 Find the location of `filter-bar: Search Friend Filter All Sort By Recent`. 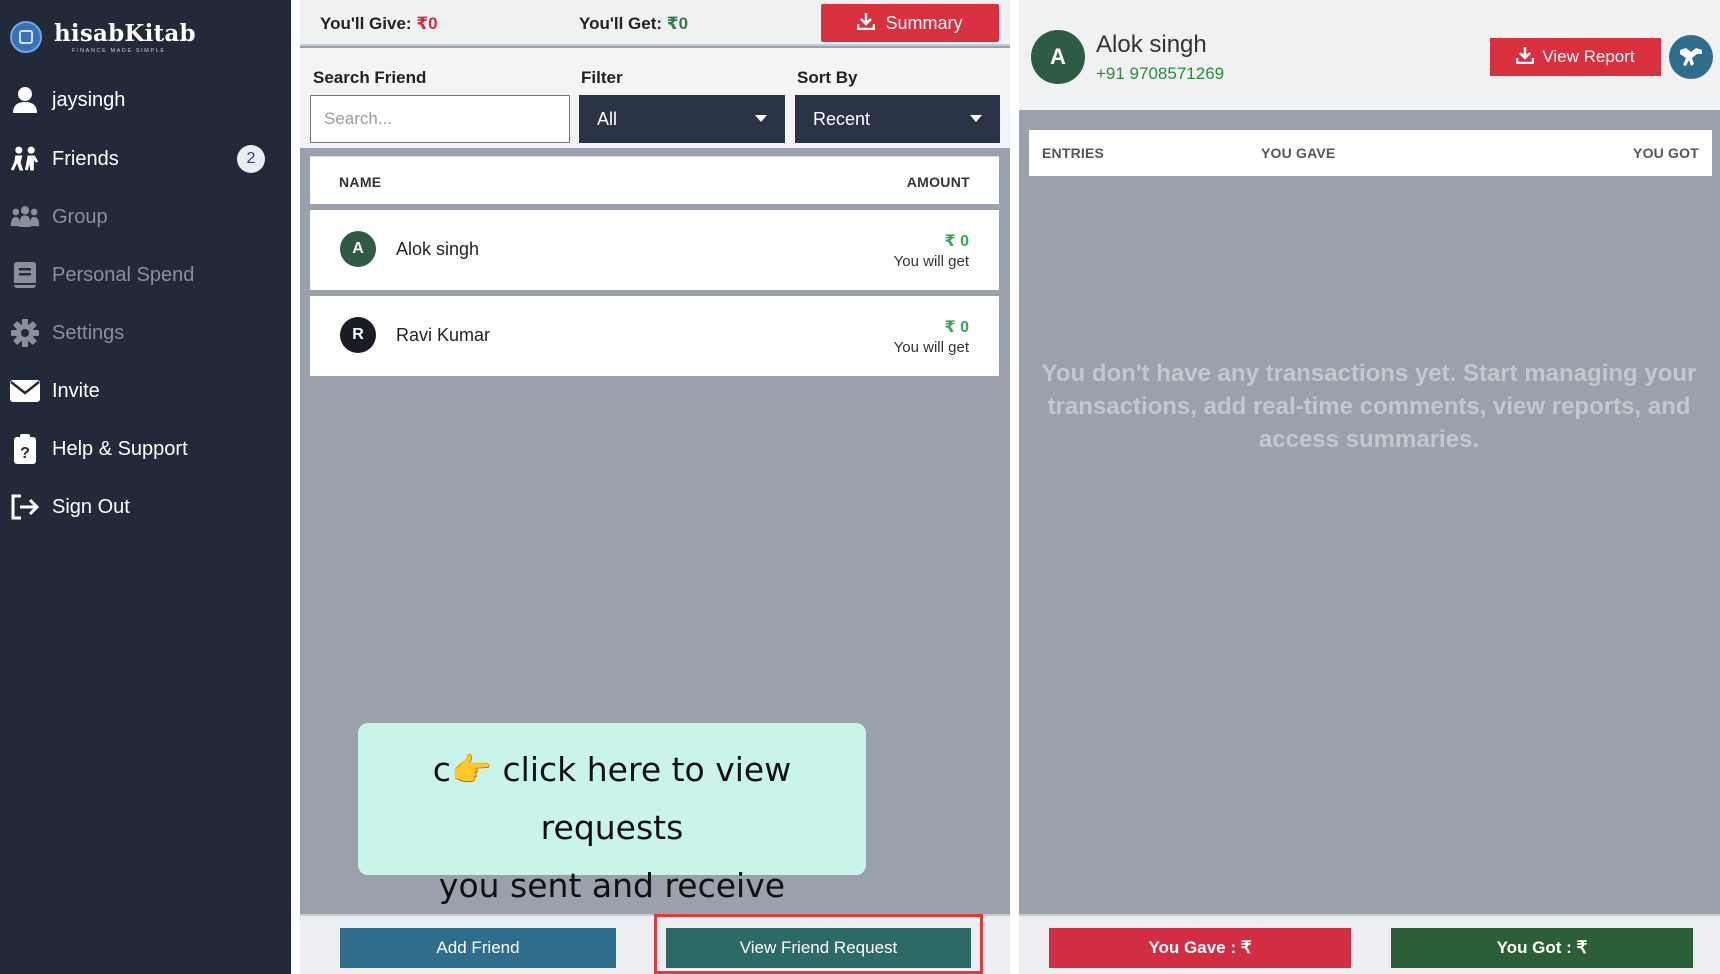

filter-bar: Search Friend Filter All Sort By Recent is located at coordinates (655, 98).